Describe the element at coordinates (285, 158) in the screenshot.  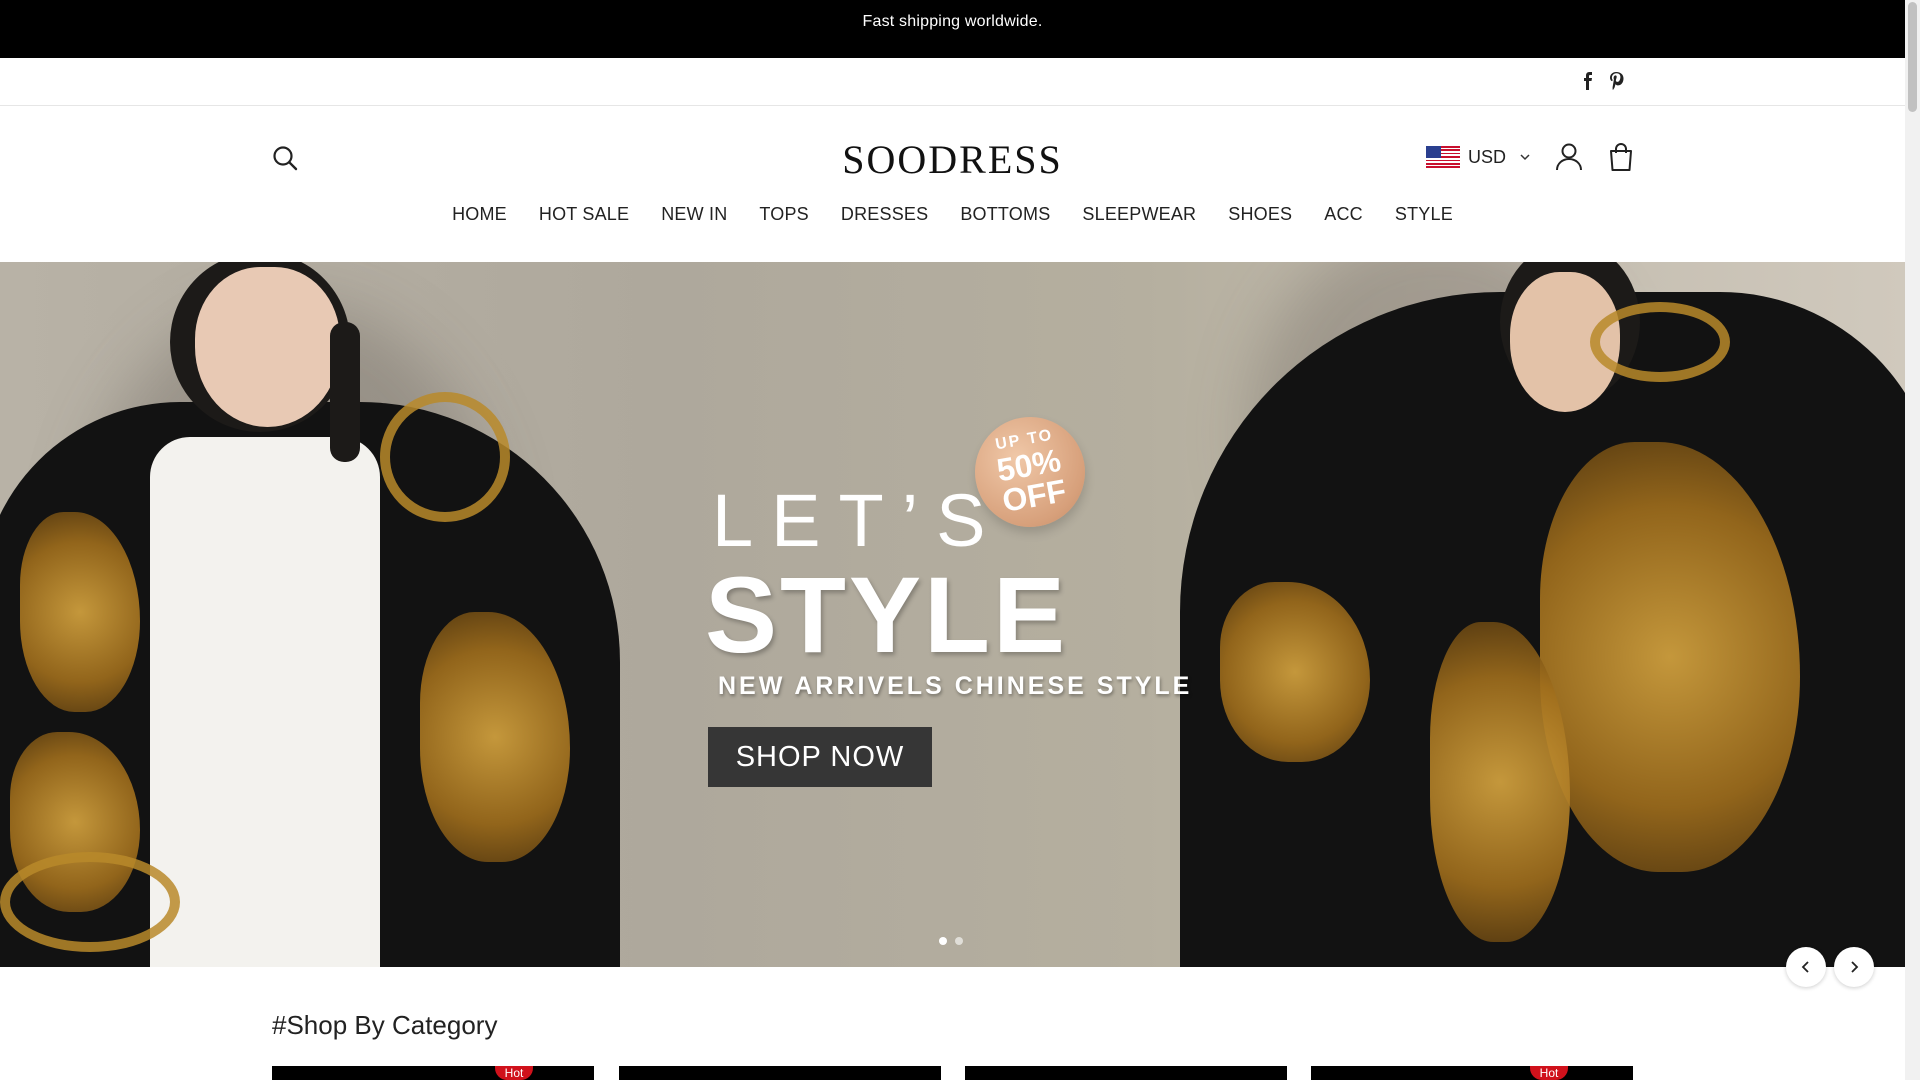
I see `search-icon` at that location.